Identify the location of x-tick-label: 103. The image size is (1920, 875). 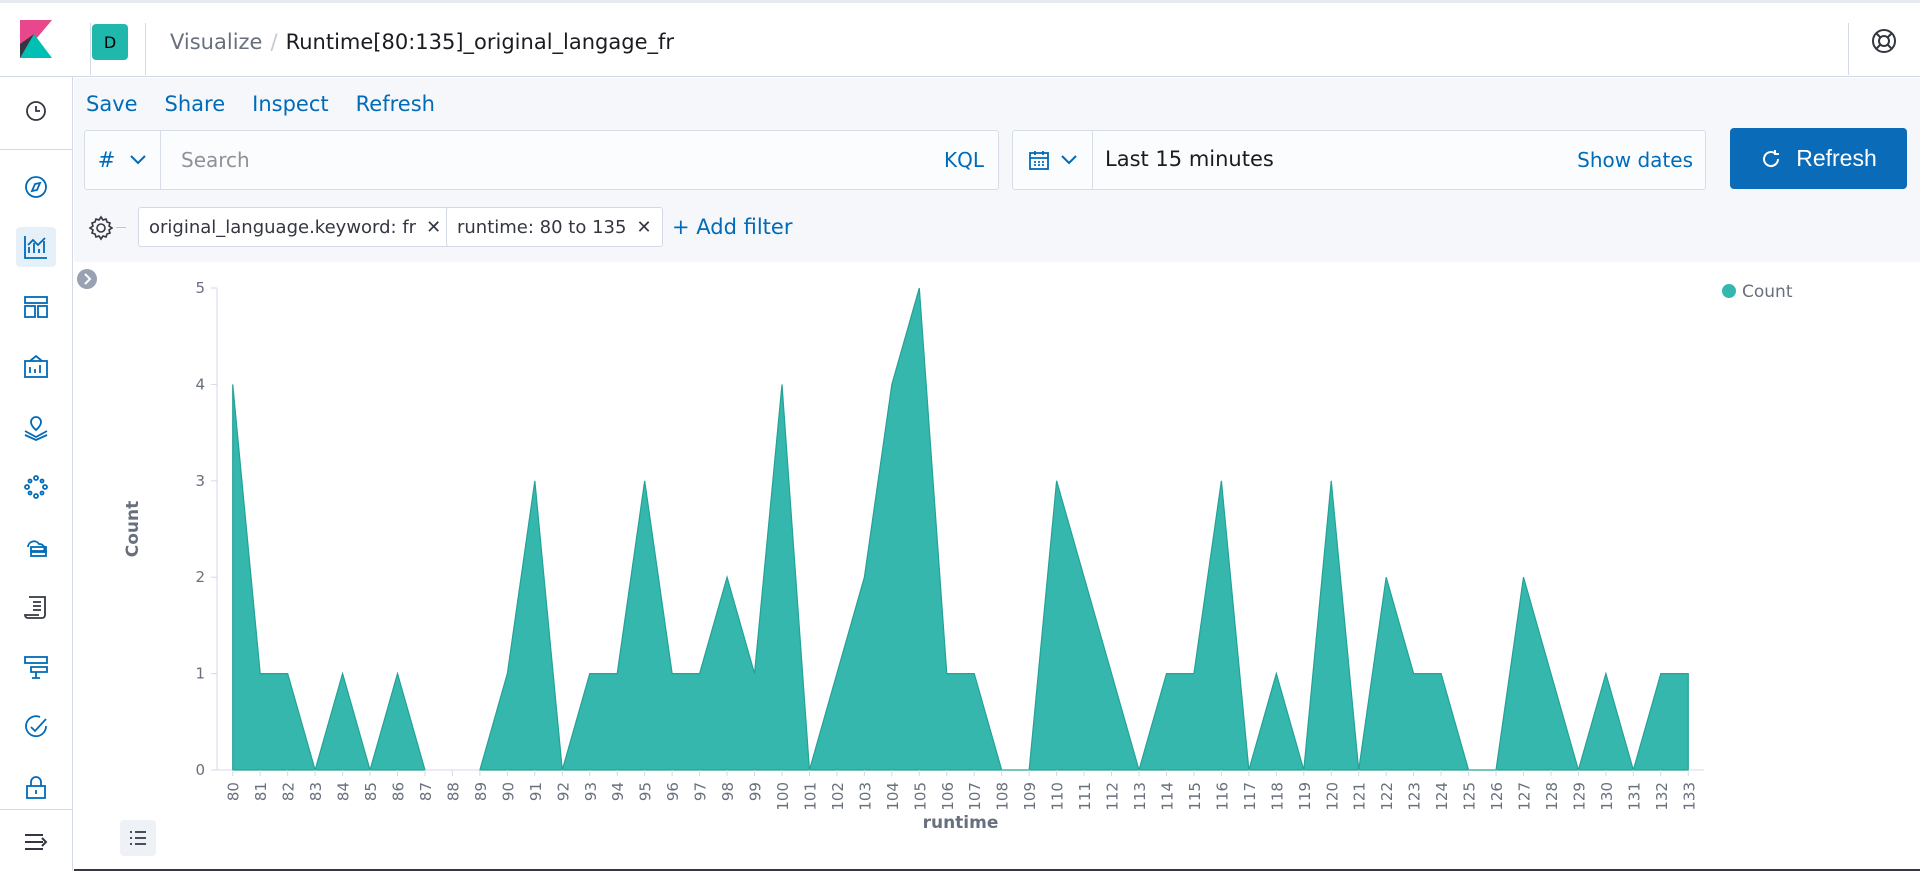
(865, 796).